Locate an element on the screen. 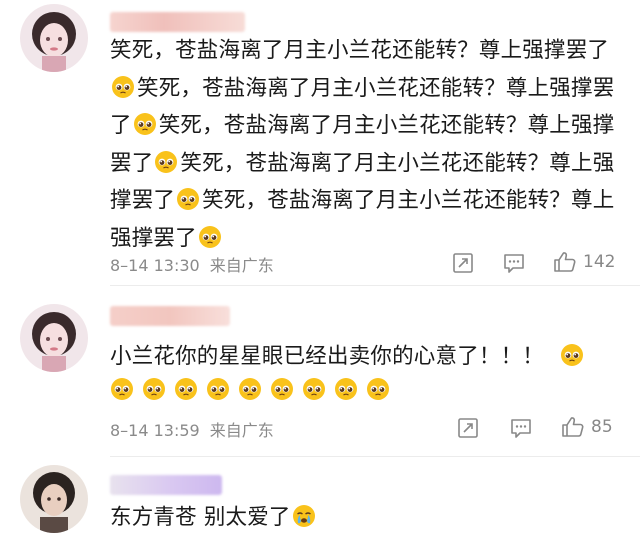  comment-text-segment: 小兰花你的星星眼已经出卖你的心意了！！！ is located at coordinates (327, 356).